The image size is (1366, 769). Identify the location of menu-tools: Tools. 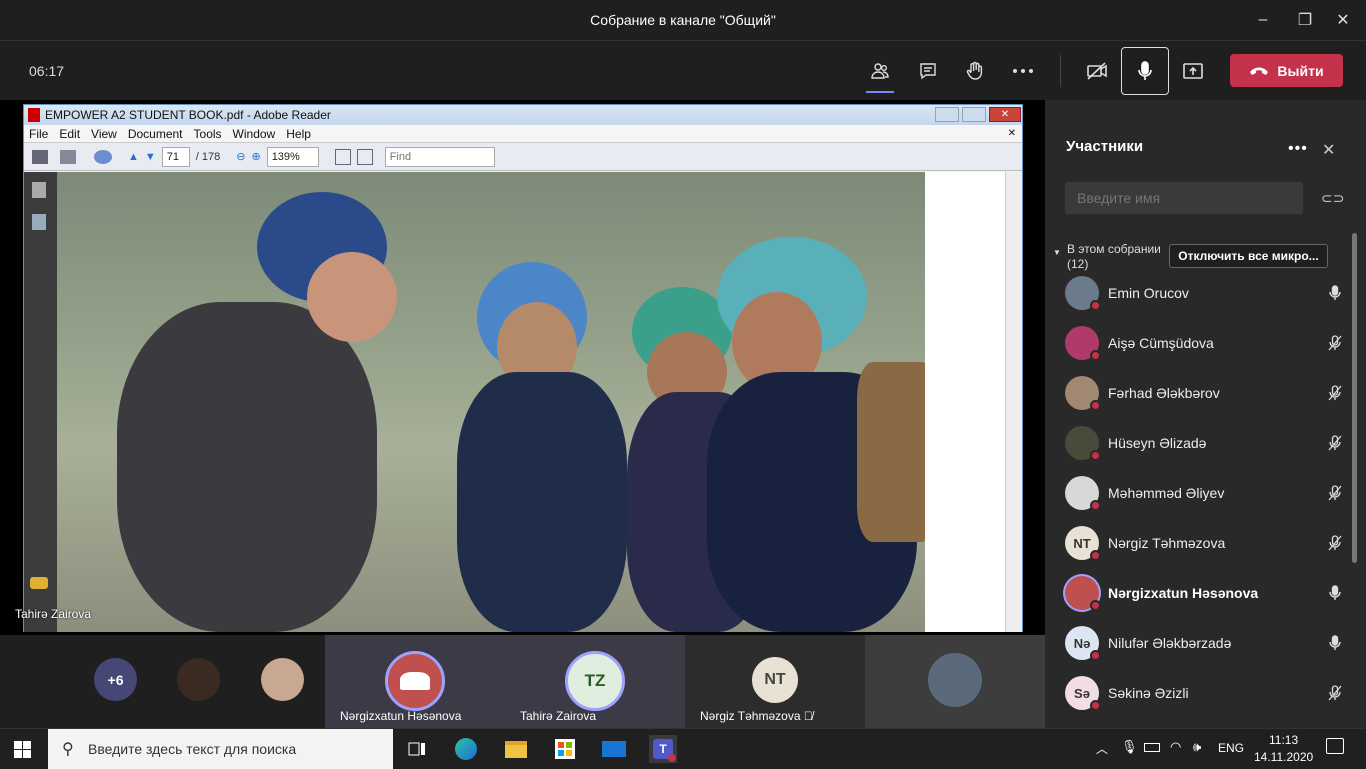
(208, 134).